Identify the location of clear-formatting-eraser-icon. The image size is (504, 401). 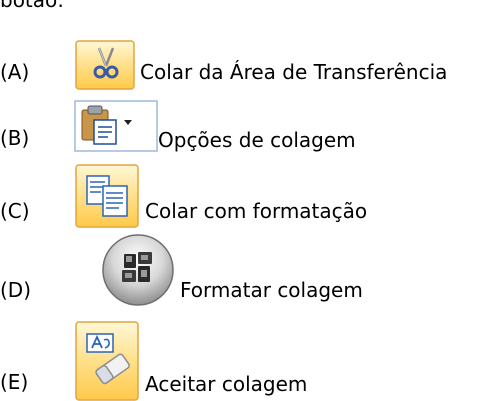
(107, 359).